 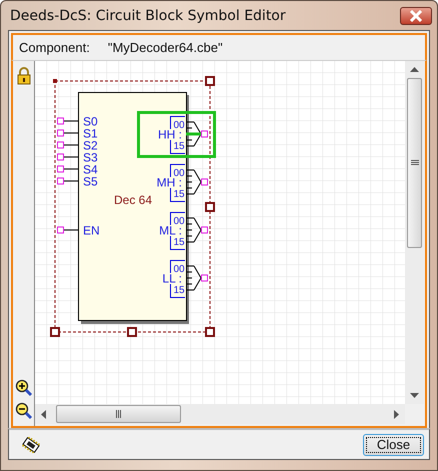 What do you see at coordinates (414, 395) in the screenshot?
I see `scroll-down-icon` at bounding box center [414, 395].